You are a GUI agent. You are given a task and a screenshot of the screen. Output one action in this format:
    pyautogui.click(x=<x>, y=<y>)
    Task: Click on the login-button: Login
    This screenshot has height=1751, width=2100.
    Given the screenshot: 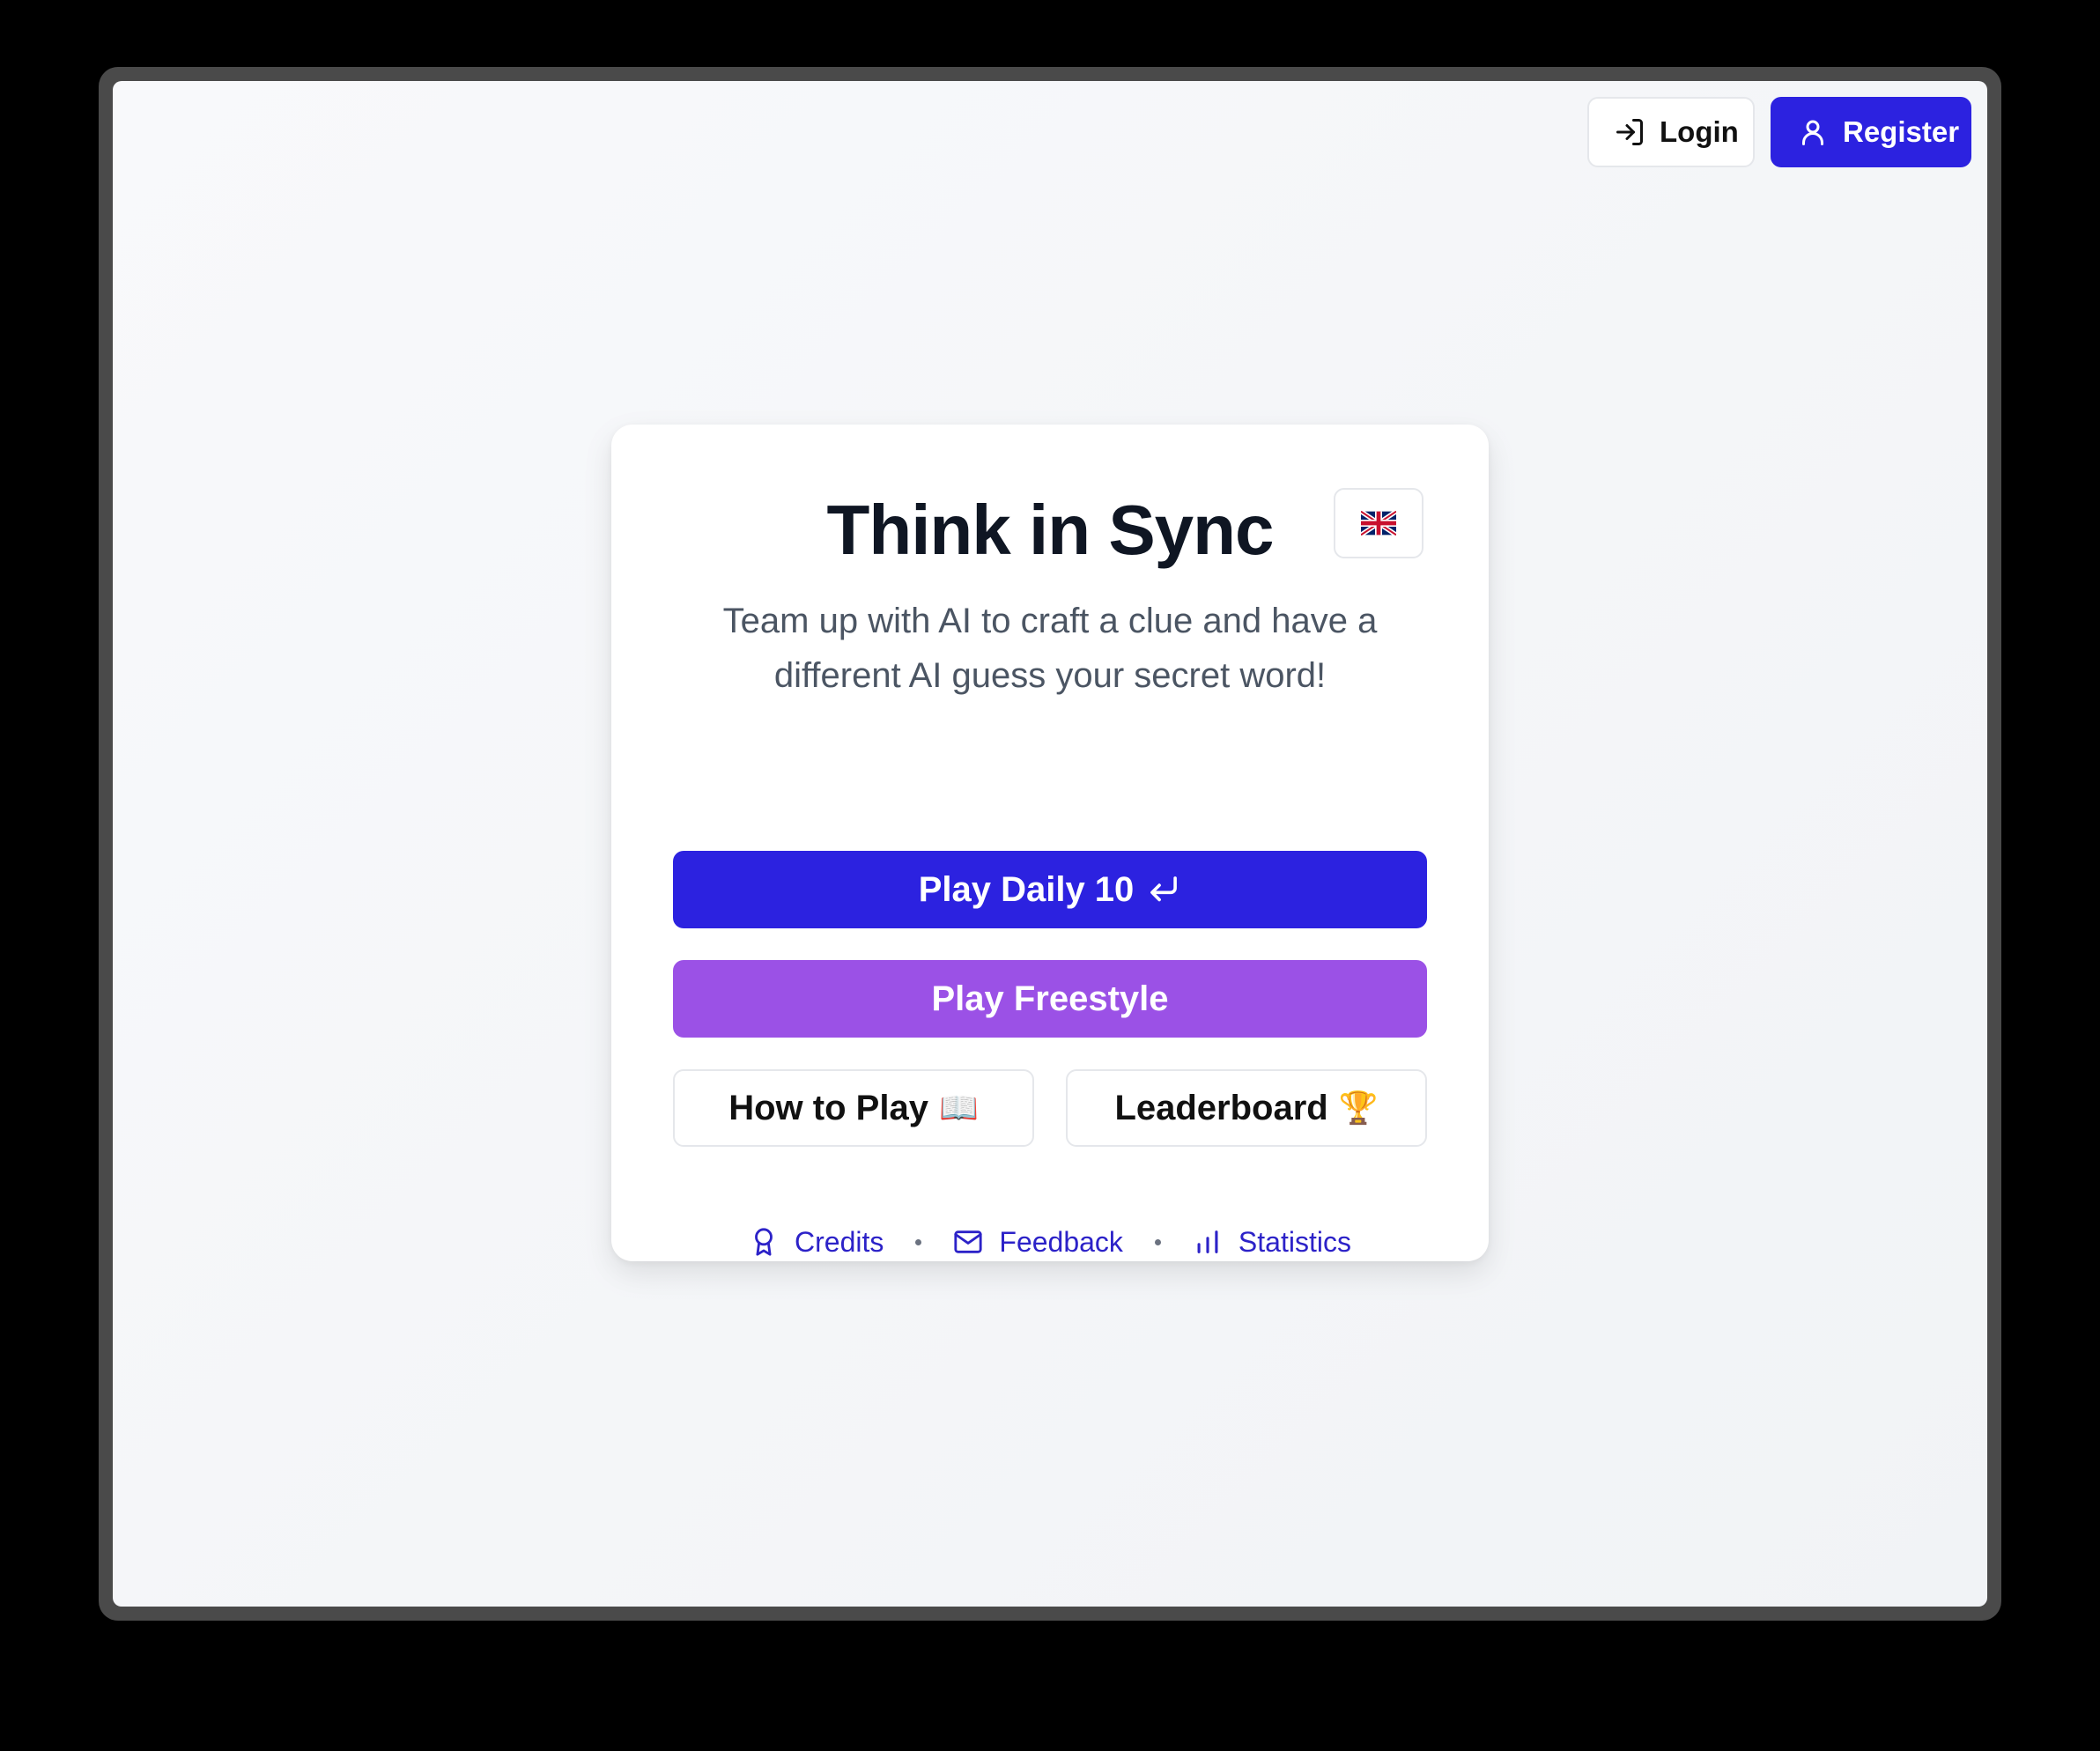 What is the action you would take?
    pyautogui.click(x=1671, y=132)
    